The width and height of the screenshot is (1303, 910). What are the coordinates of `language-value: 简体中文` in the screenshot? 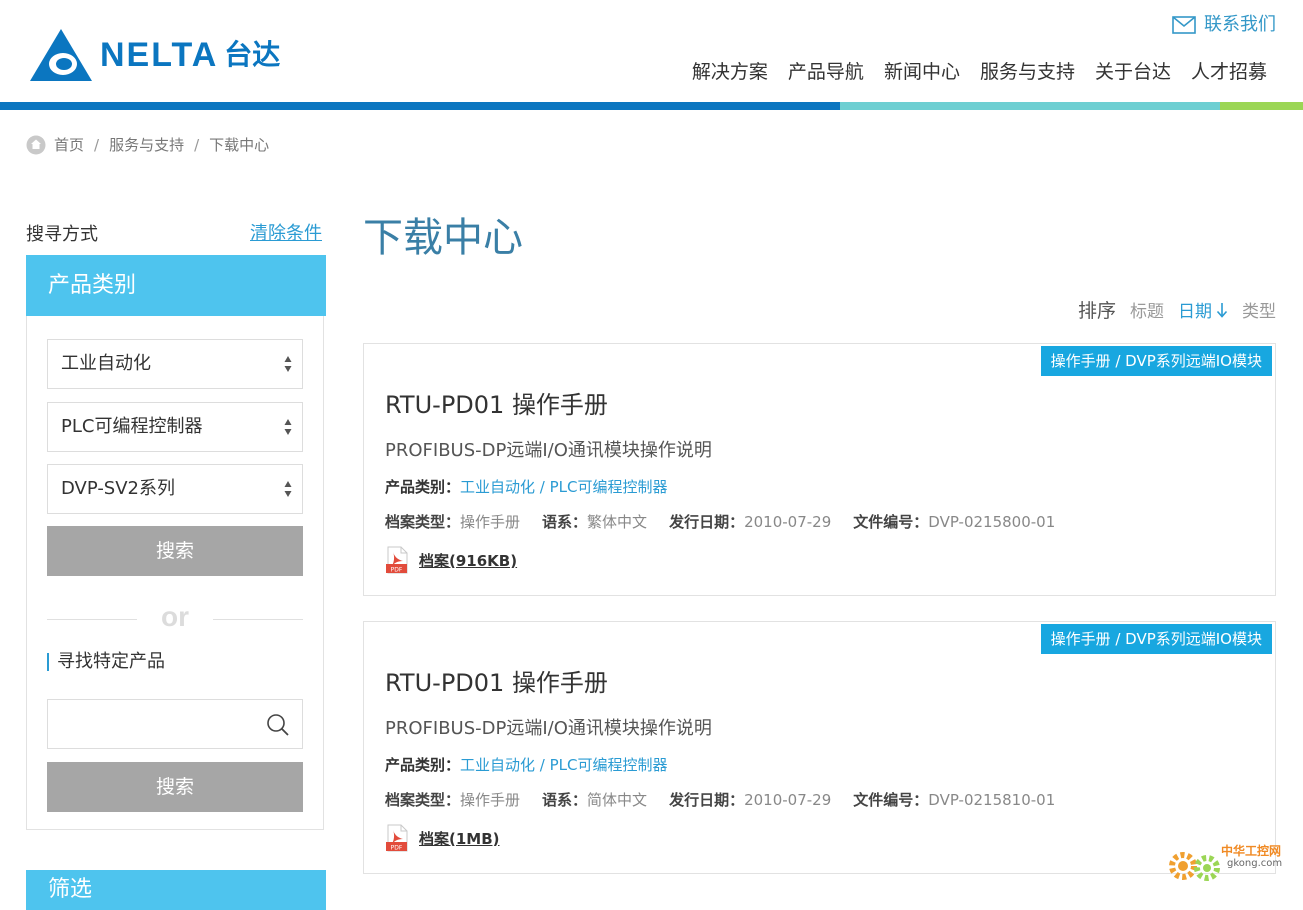 It's located at (617, 800).